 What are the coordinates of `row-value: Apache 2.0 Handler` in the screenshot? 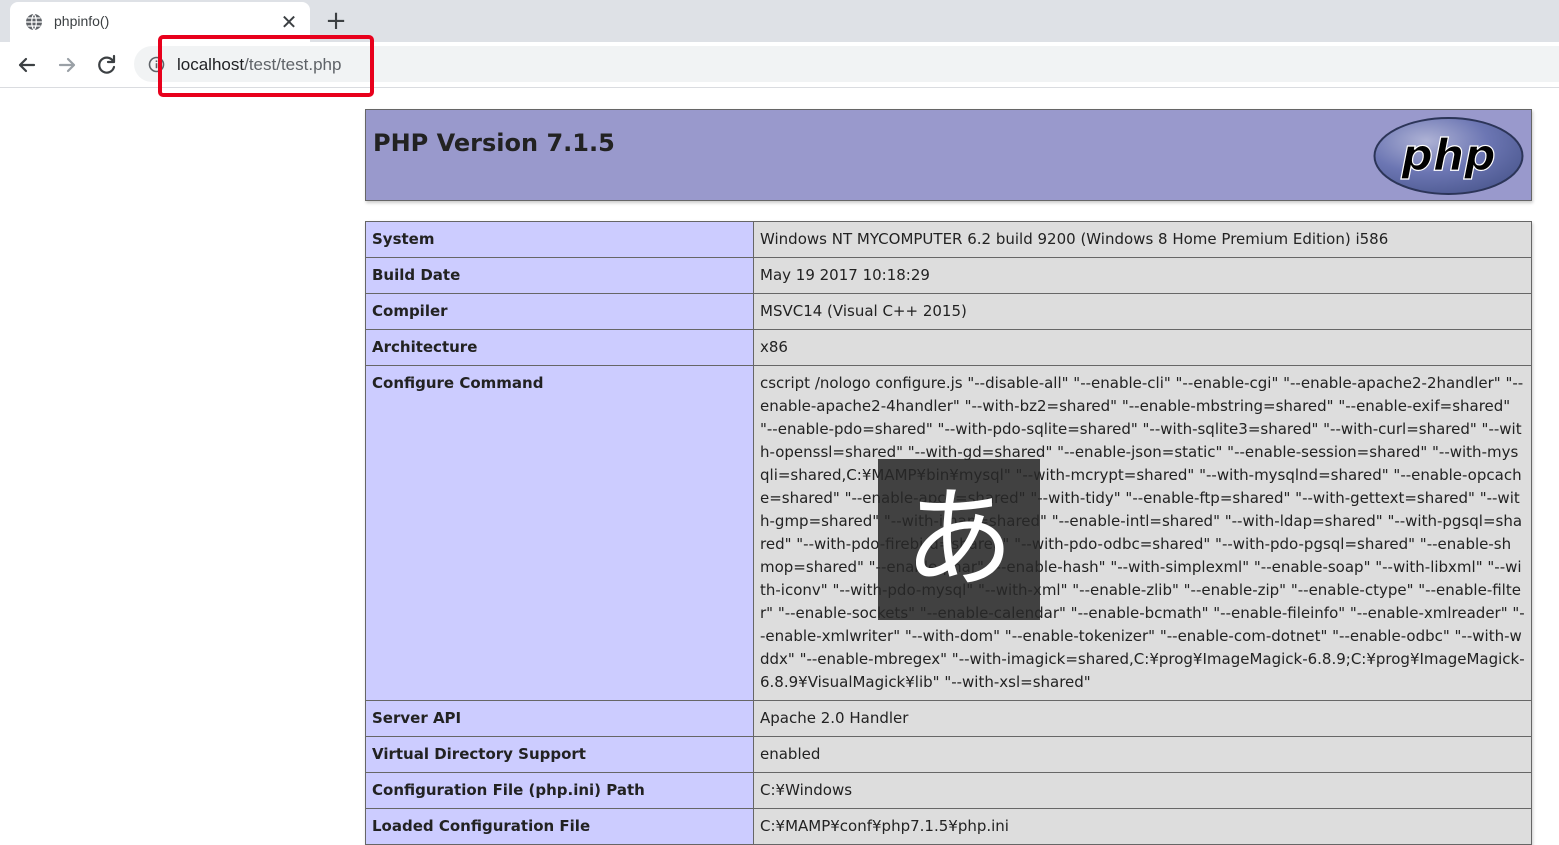 It's located at (1142, 718).